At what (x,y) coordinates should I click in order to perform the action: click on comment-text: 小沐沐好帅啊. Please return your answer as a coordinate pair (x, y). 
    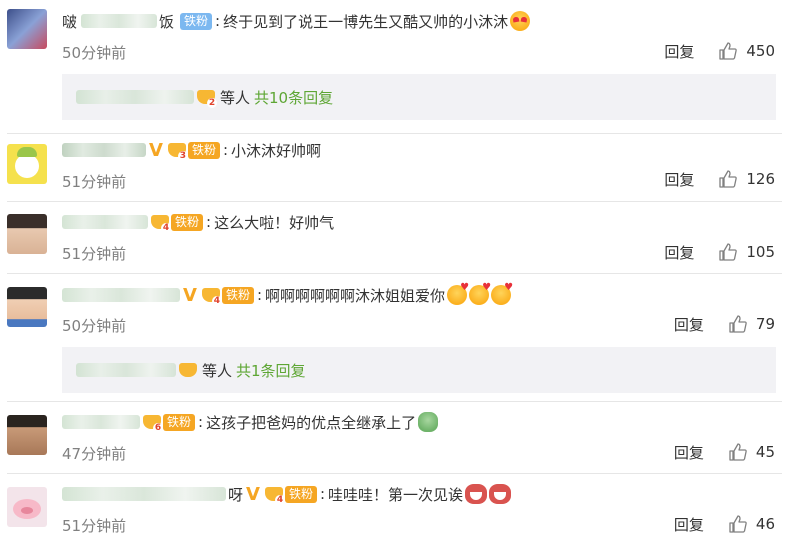
    Looking at the image, I should click on (276, 150).